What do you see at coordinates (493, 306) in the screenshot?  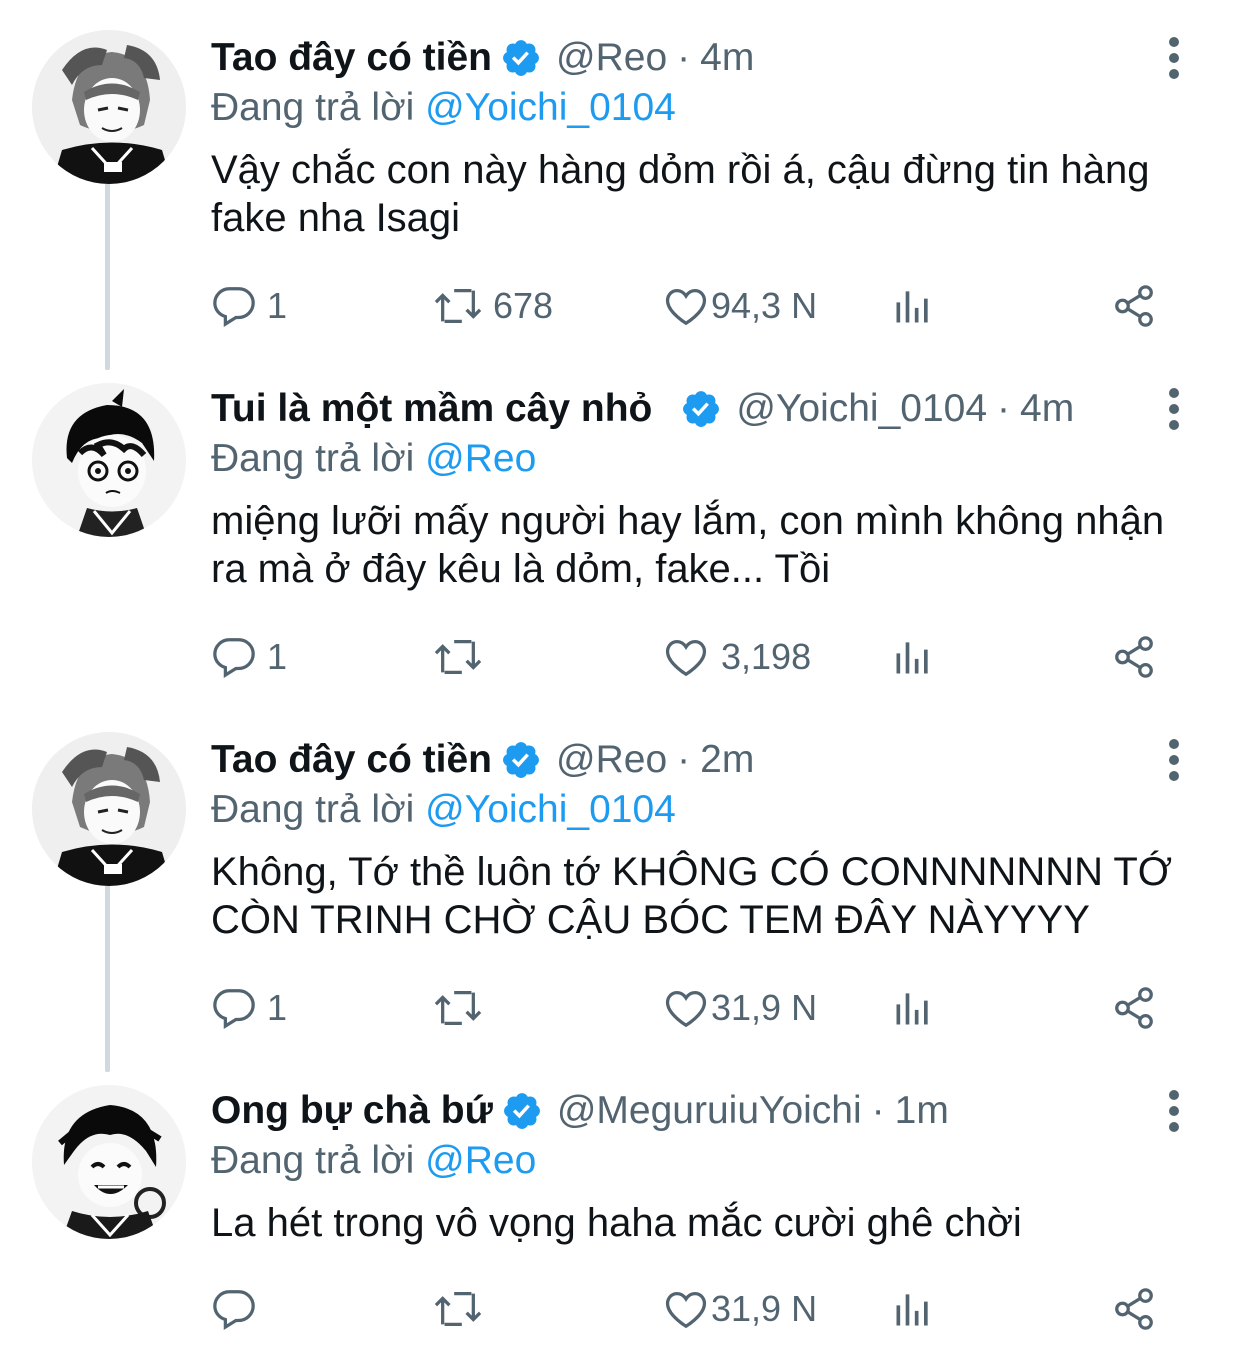 I see `retweet-button: 678` at bounding box center [493, 306].